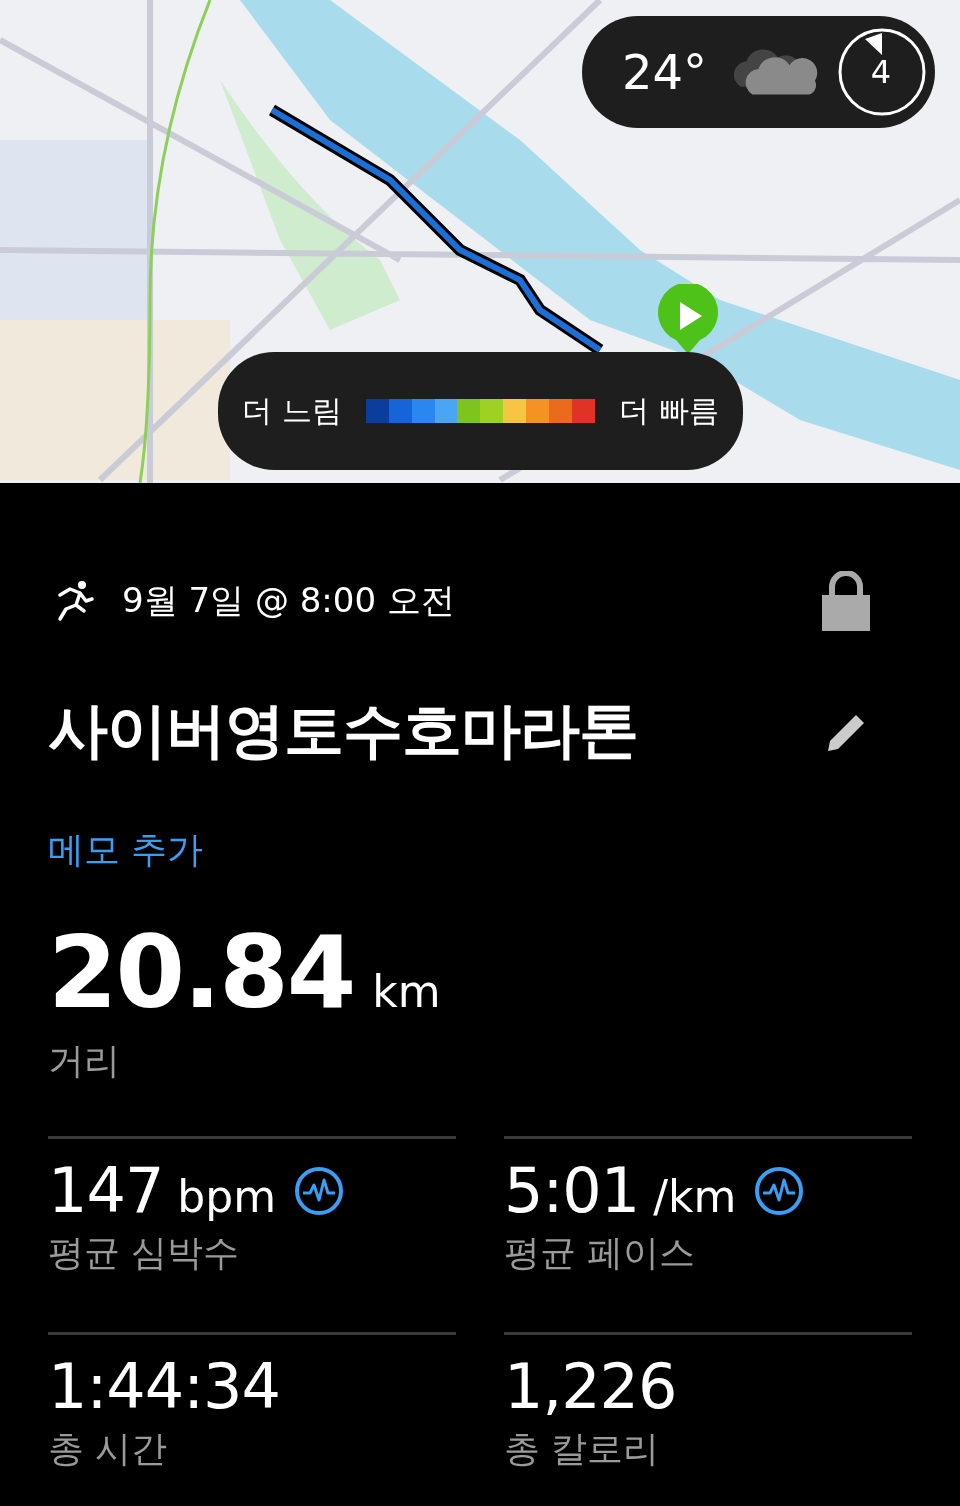  I want to click on stat-value: 1:44:34, so click(164, 1387).